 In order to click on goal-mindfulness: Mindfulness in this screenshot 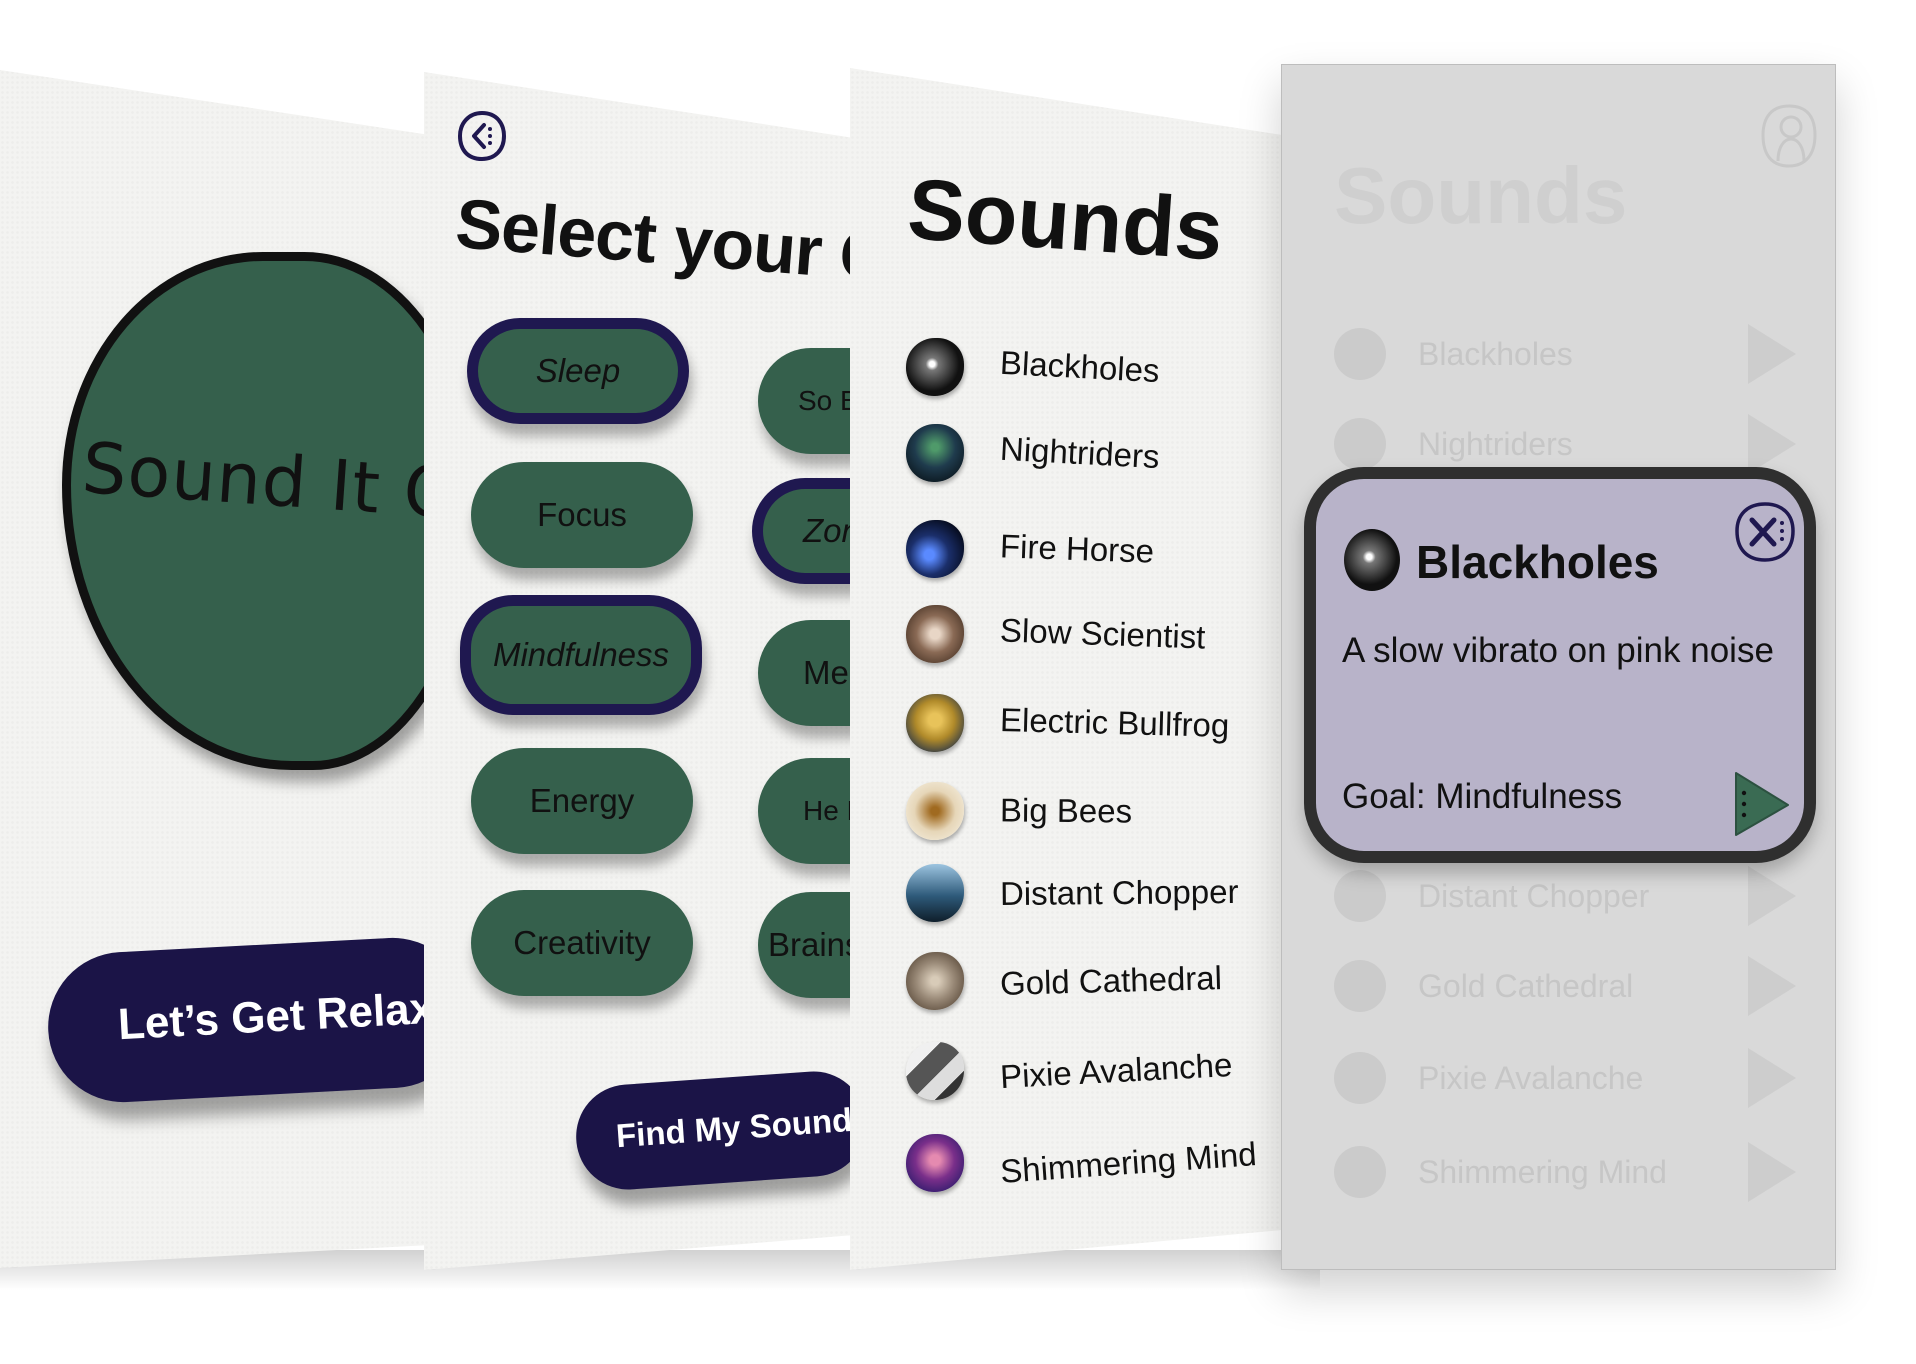, I will do `click(581, 655)`.